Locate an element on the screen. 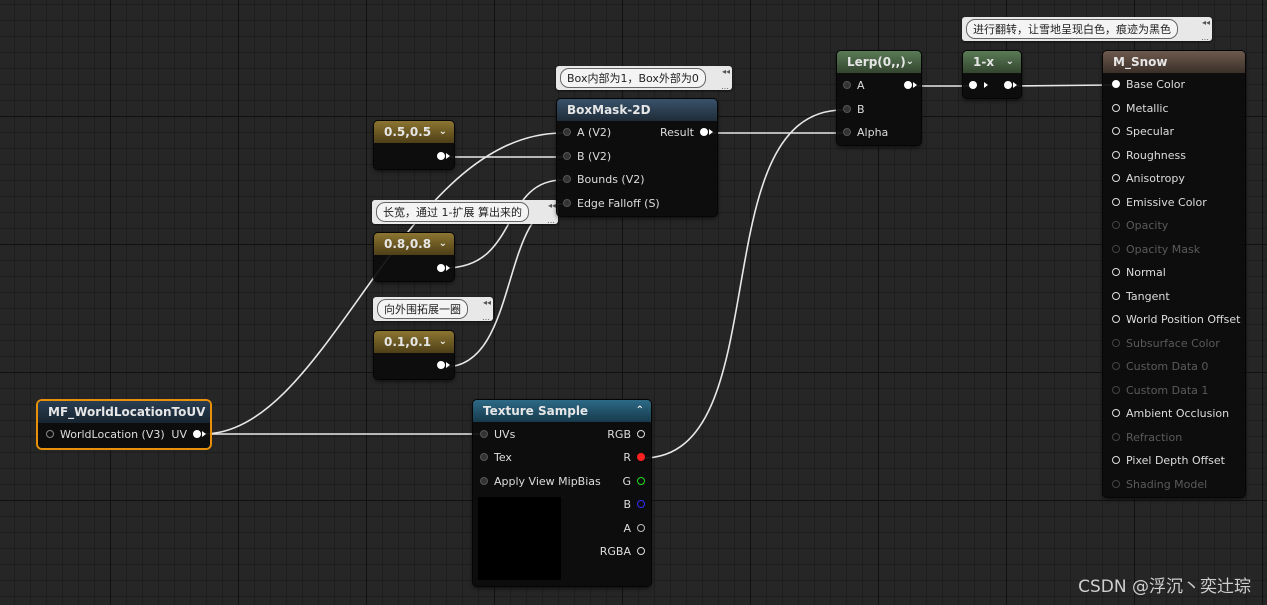 The image size is (1267, 605). one-minus-node: 1-x ⌄ is located at coordinates (992, 74).